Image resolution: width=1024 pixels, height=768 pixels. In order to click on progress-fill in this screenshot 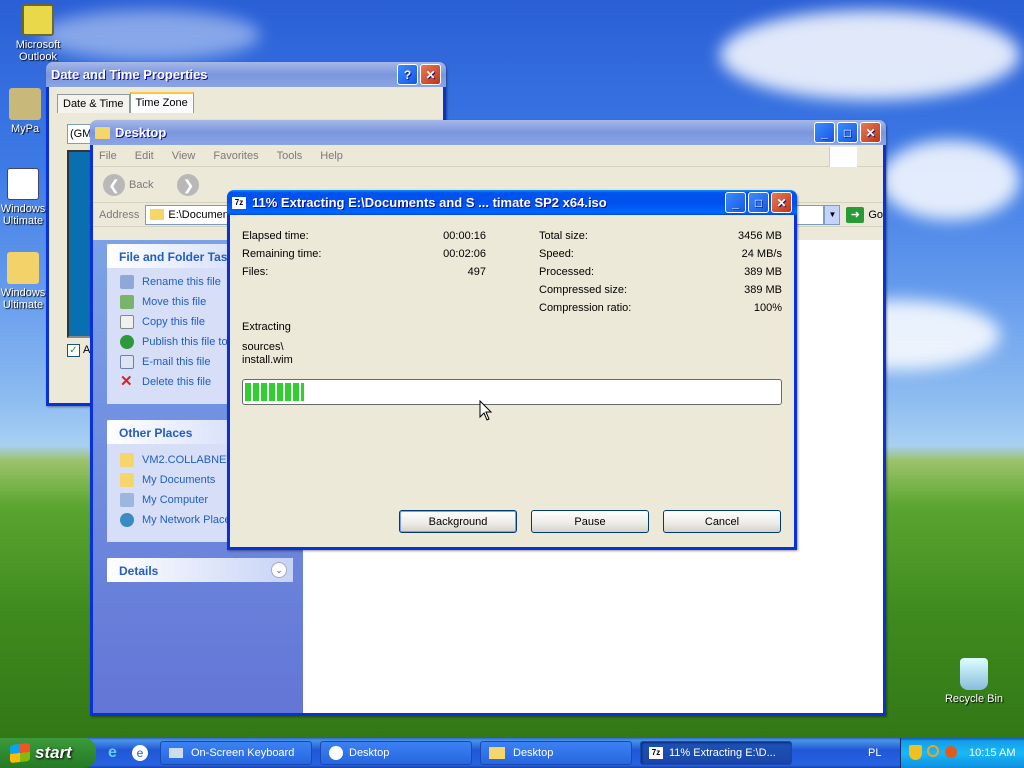, I will do `click(274, 392)`.